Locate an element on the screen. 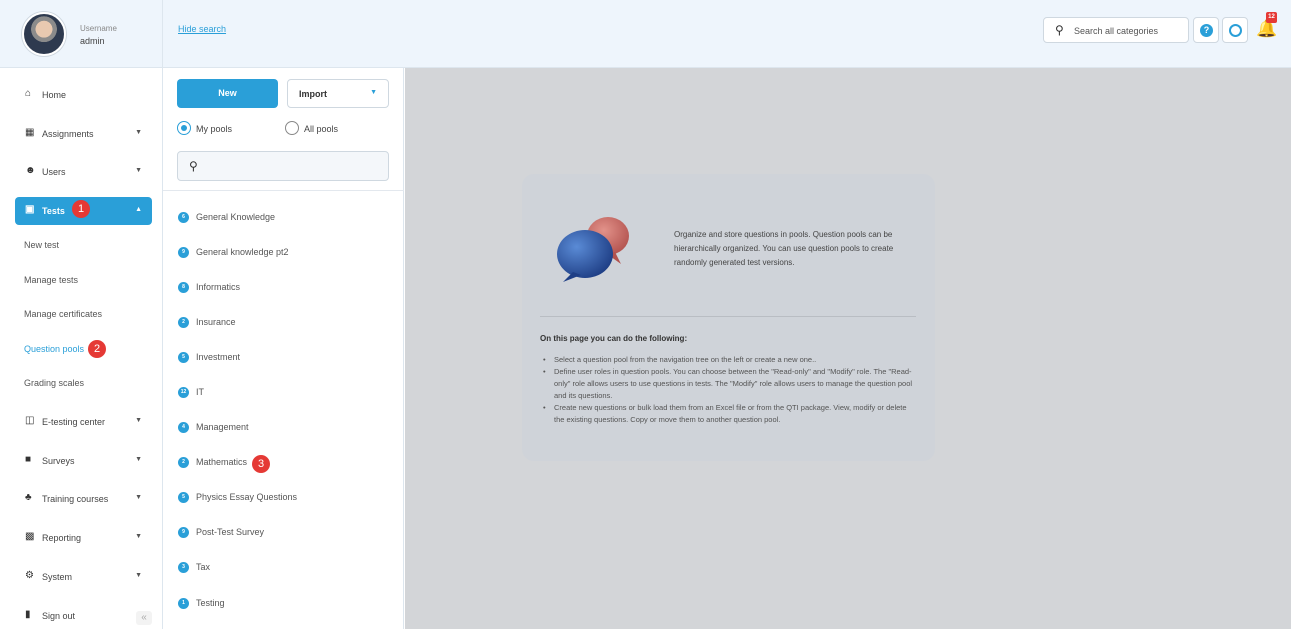 The height and width of the screenshot is (629, 1291). pool-count-badge: 6 is located at coordinates (183, 217).